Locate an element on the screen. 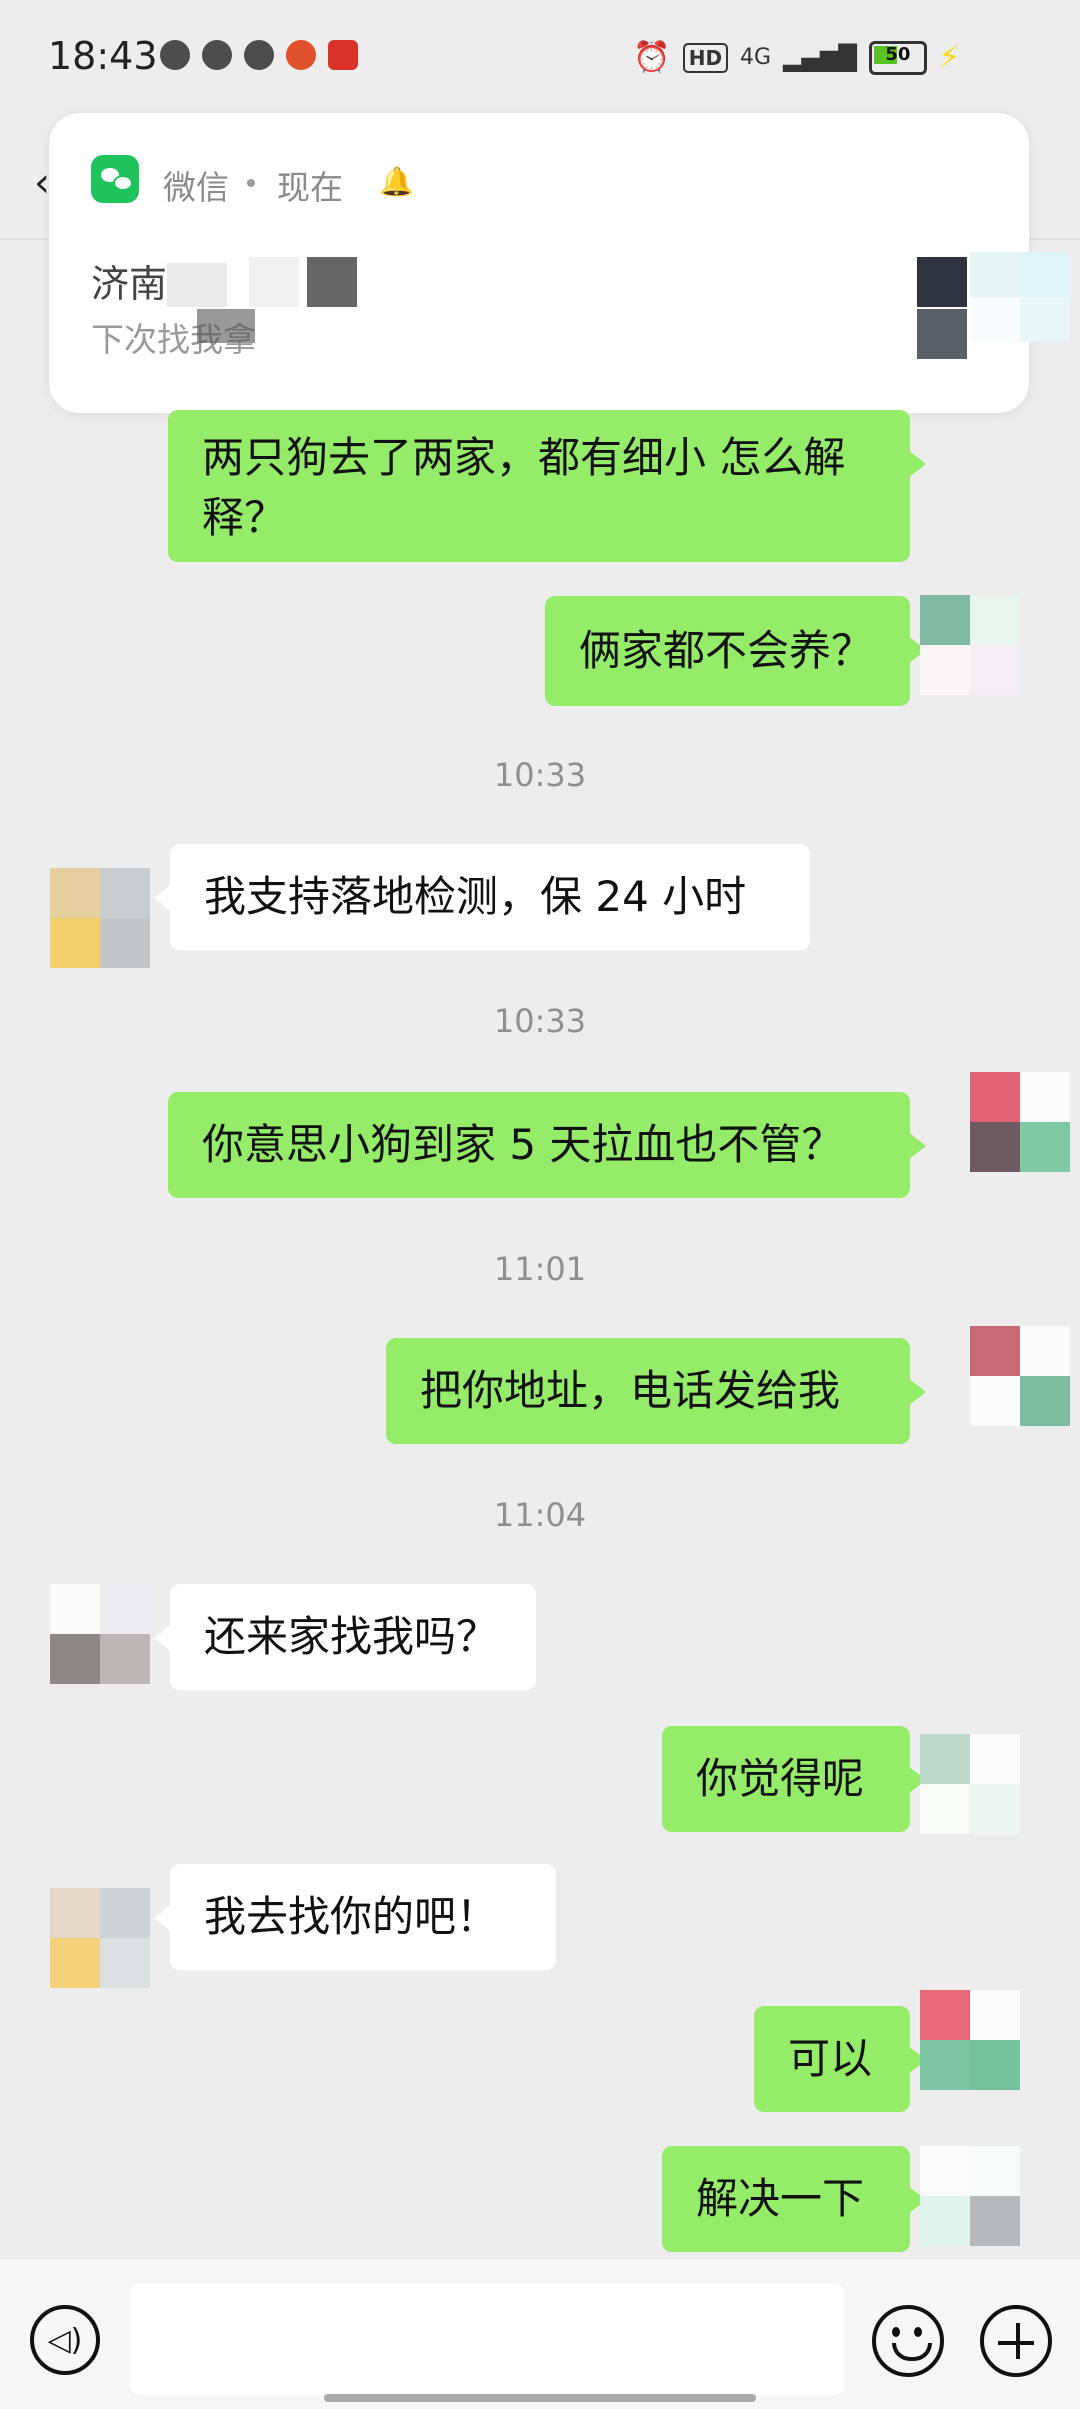 This screenshot has width=1080, height=2409. bell-icon: 🔔 is located at coordinates (396, 181).